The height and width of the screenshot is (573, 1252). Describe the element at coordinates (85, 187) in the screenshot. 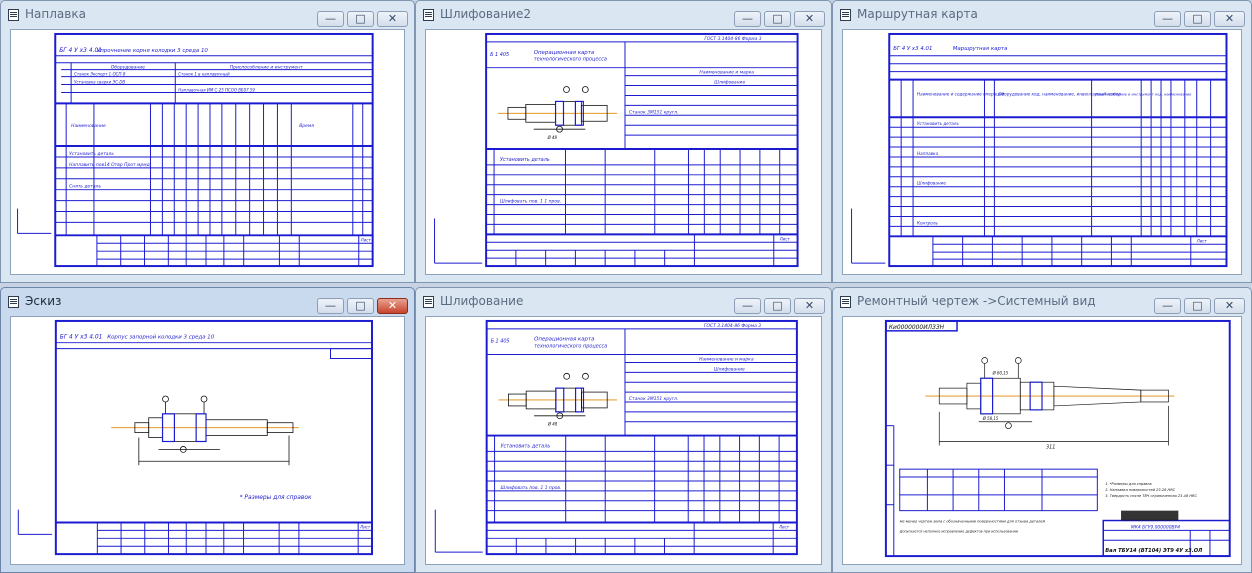

I see `row-remove: Снять деталь` at that location.